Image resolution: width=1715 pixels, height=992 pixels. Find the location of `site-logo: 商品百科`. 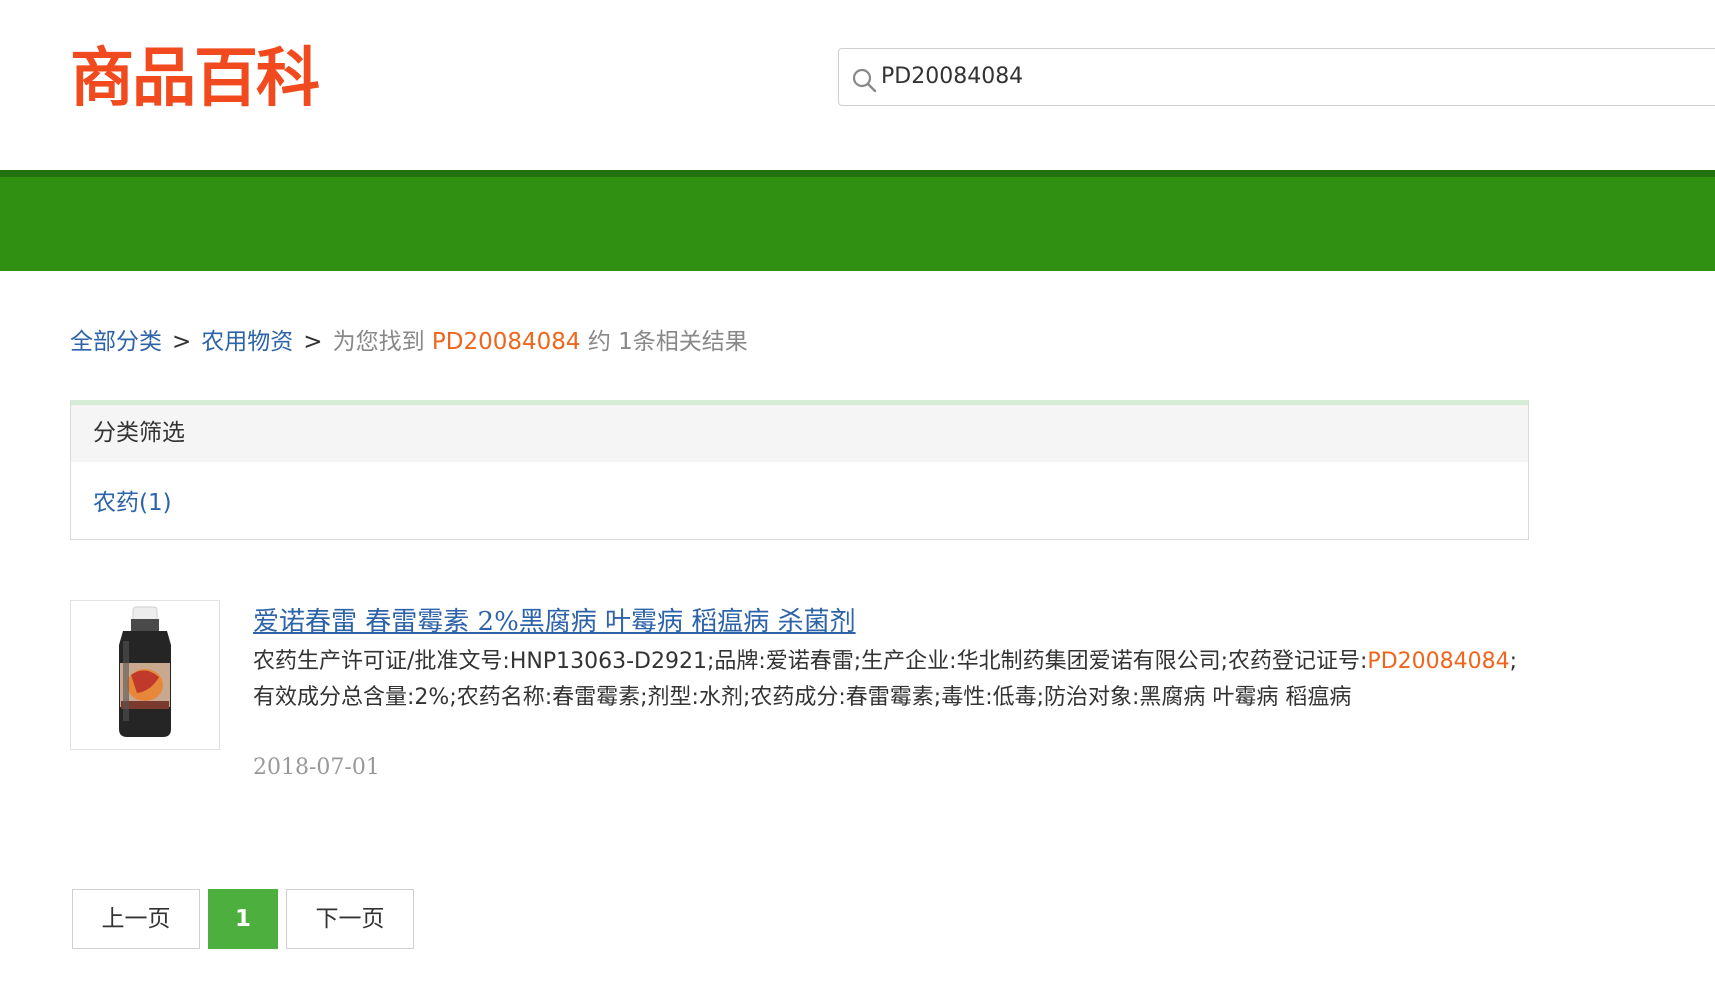

site-logo: 商品百科 is located at coordinates (195, 79).